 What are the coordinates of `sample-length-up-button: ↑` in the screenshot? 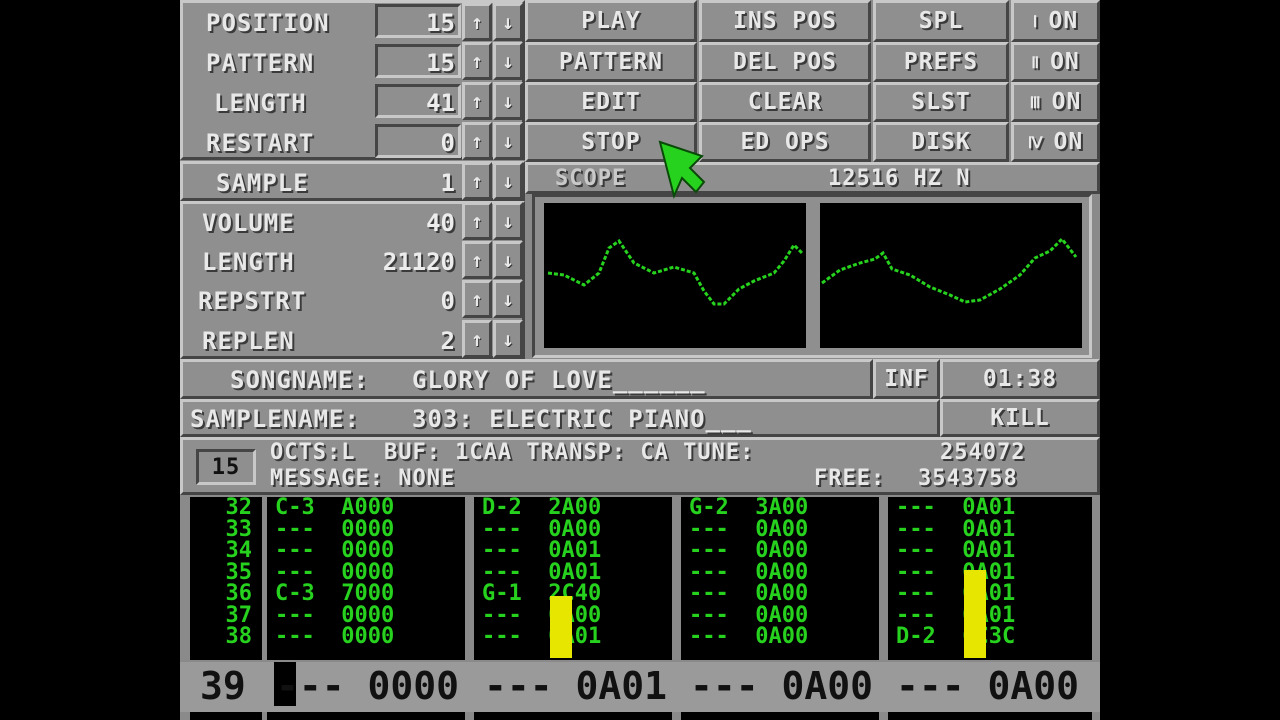 It's located at (477, 260).